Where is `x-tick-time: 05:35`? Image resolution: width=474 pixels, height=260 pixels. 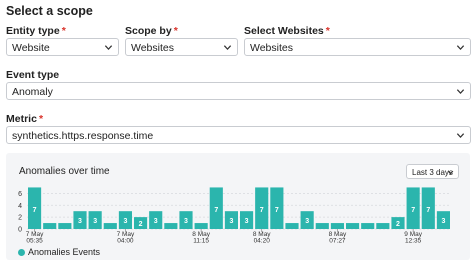 x-tick-time: 05:35 is located at coordinates (34, 241).